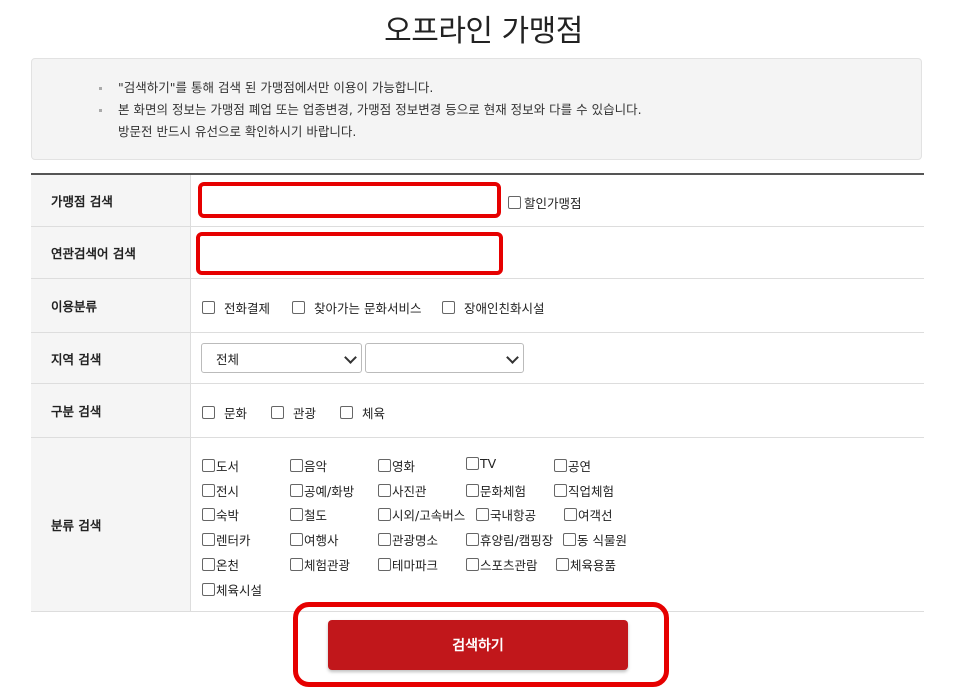 The image size is (967, 688). Describe the element at coordinates (228, 359) in the screenshot. I see `select-value: 전체` at that location.